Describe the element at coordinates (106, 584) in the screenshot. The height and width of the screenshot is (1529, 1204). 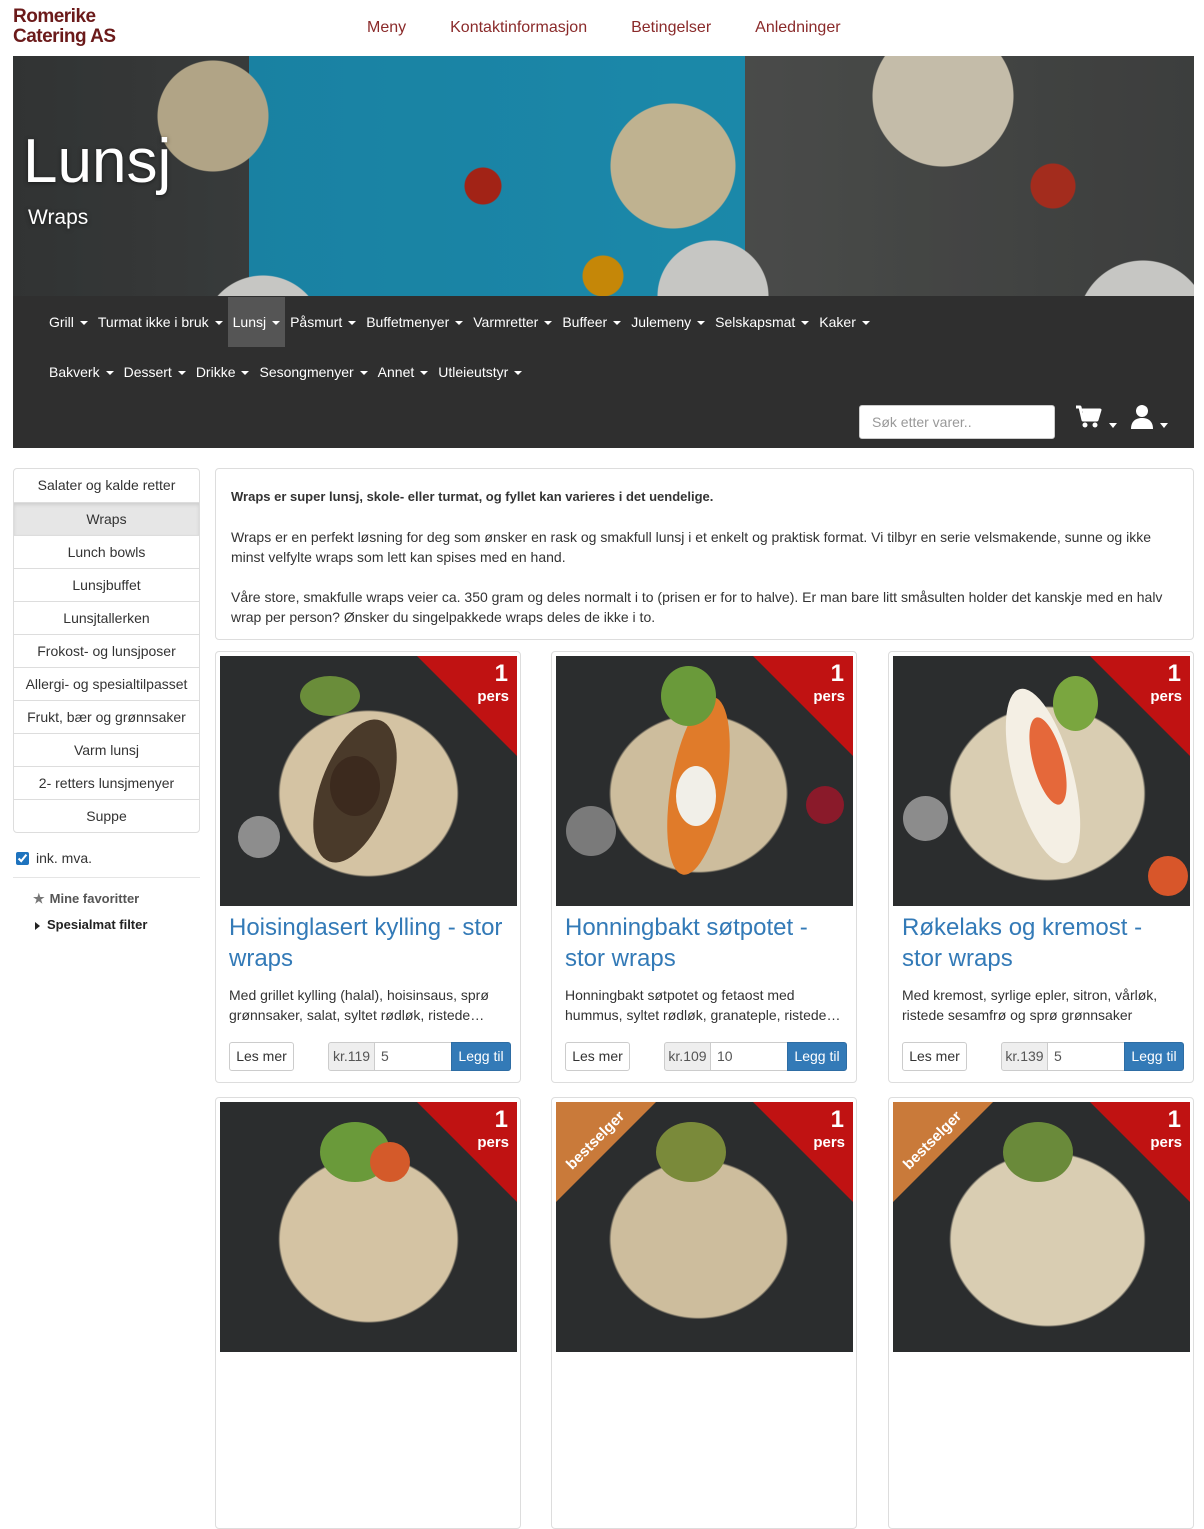
I see `sidebar-item-lunsjbuffet: Lunsjbuffet` at that location.